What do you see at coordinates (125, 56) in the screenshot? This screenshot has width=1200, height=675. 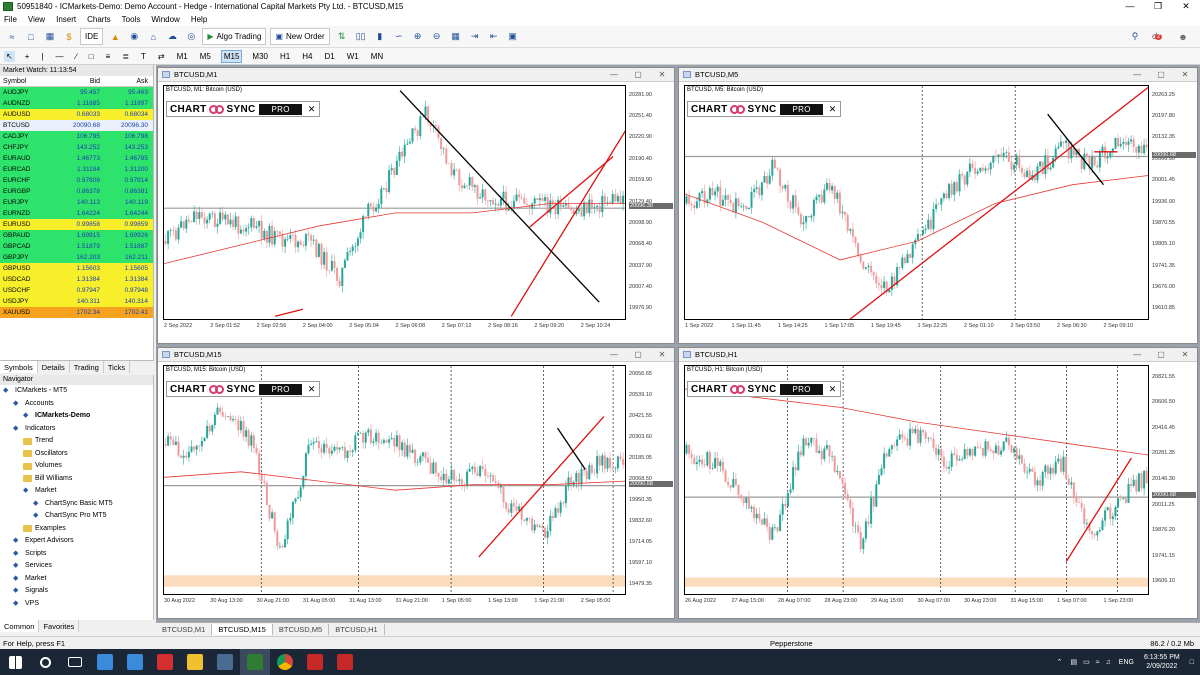 I see `fibo-icon: ≣` at bounding box center [125, 56].